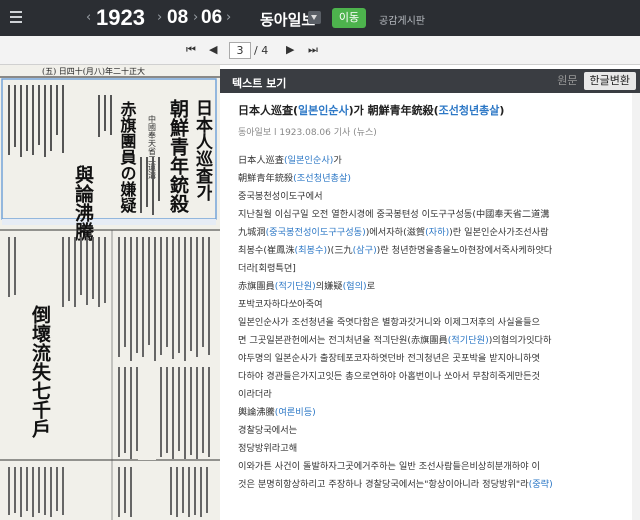  I want to click on view-tabs: 원문 한글변환, so click(593, 81).